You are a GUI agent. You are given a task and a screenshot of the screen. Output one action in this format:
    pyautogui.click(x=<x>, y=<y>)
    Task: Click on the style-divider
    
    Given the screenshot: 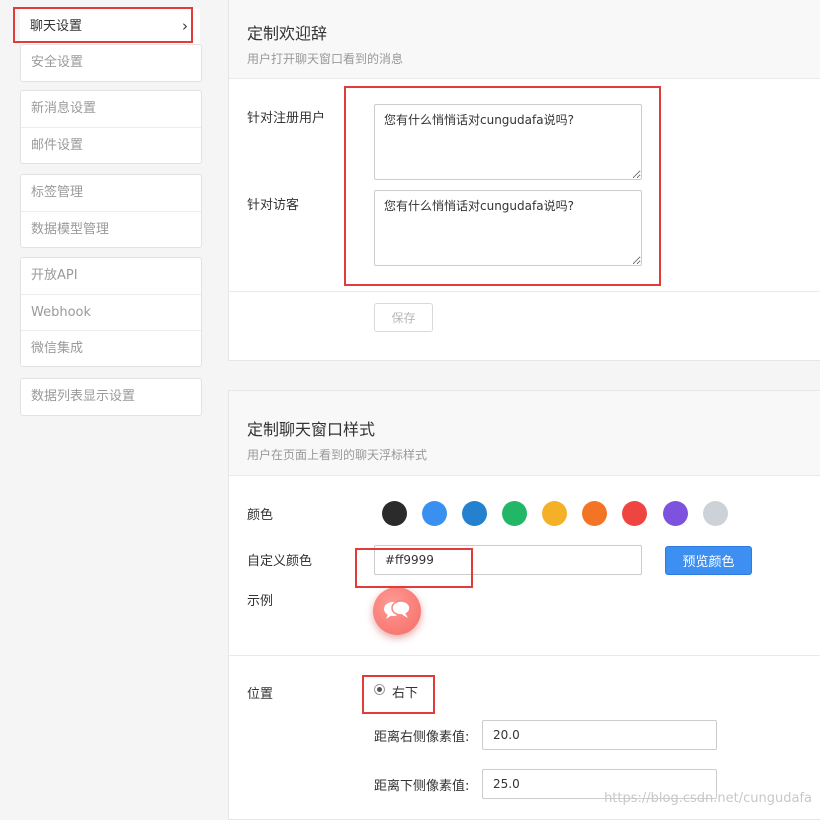 What is the action you would take?
    pyautogui.click(x=524, y=655)
    